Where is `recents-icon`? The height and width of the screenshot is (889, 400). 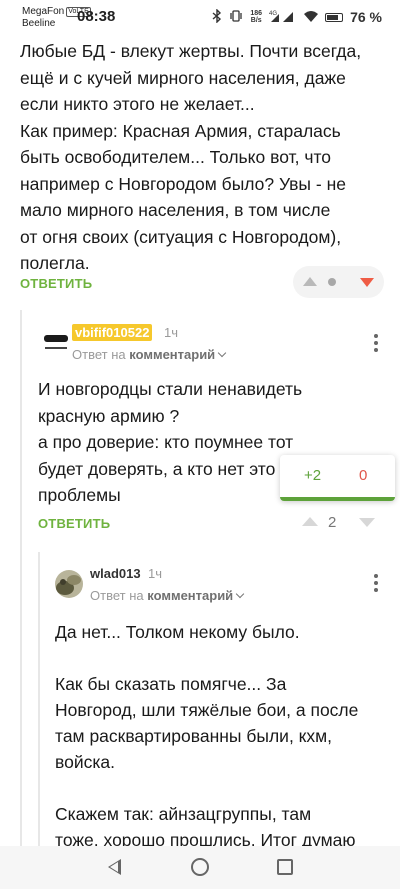
recents-icon is located at coordinates (285, 867).